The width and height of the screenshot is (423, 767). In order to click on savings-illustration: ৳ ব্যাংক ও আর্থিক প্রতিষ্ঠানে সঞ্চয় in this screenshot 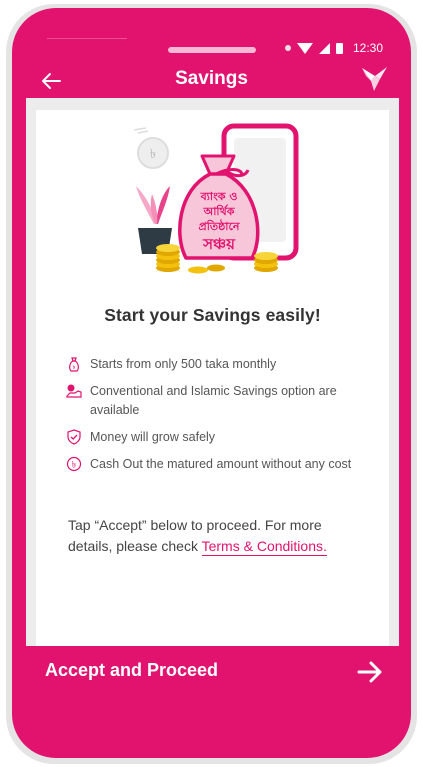, I will do `click(216, 198)`.